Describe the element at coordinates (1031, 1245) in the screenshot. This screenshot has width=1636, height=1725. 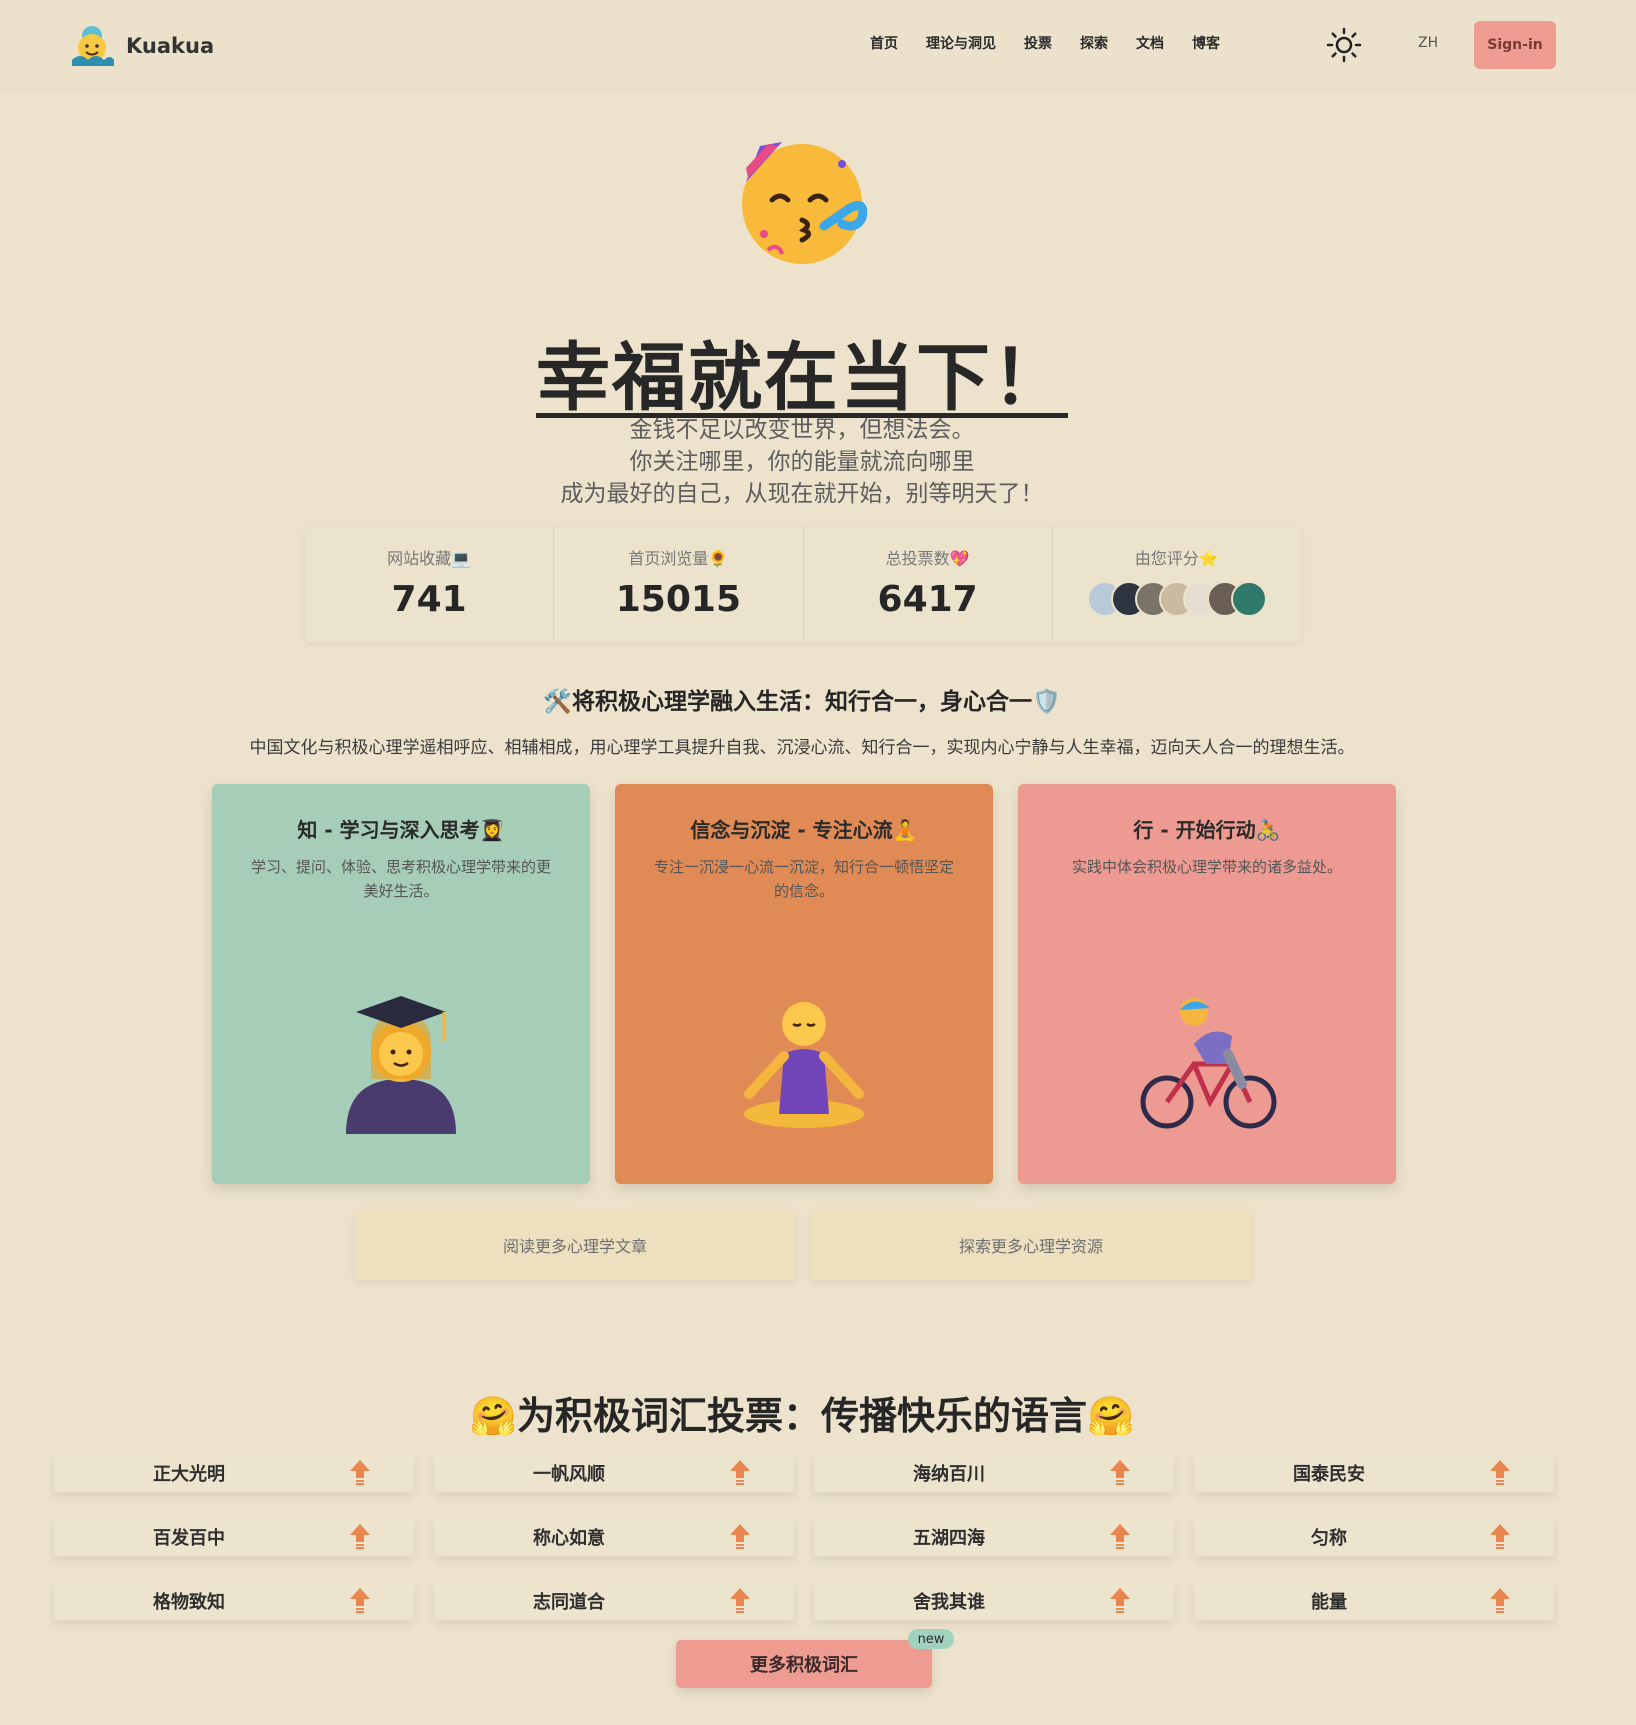
I see `explore-resources-button: 探索更多心理学资源` at that location.